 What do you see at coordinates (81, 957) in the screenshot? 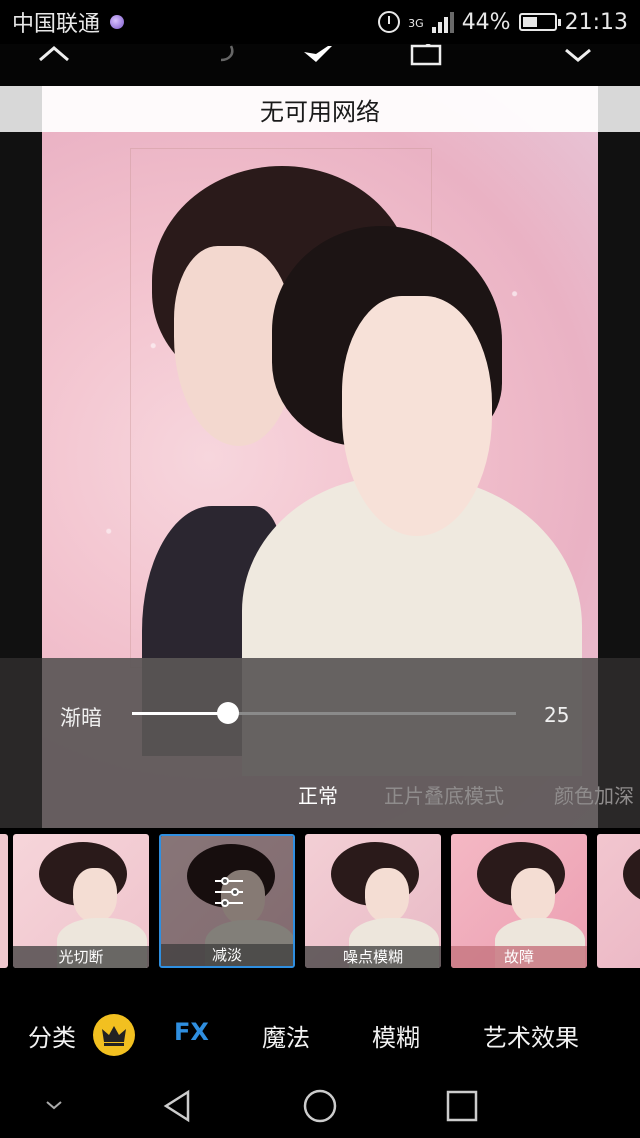
I see `effect-label: 光切断` at bounding box center [81, 957].